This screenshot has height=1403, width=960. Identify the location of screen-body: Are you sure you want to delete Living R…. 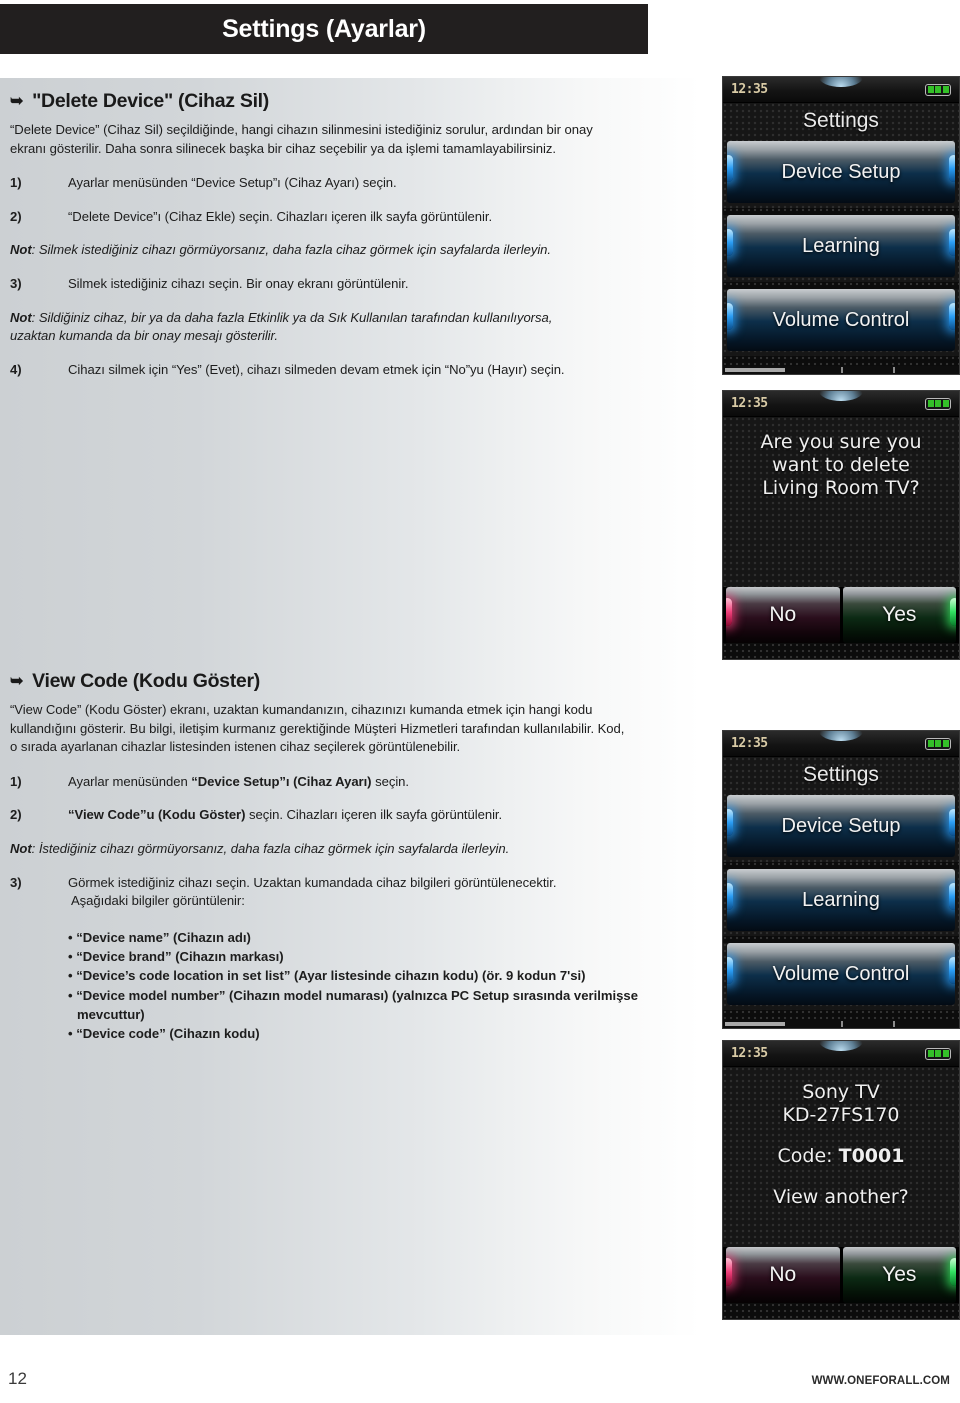
(841, 502).